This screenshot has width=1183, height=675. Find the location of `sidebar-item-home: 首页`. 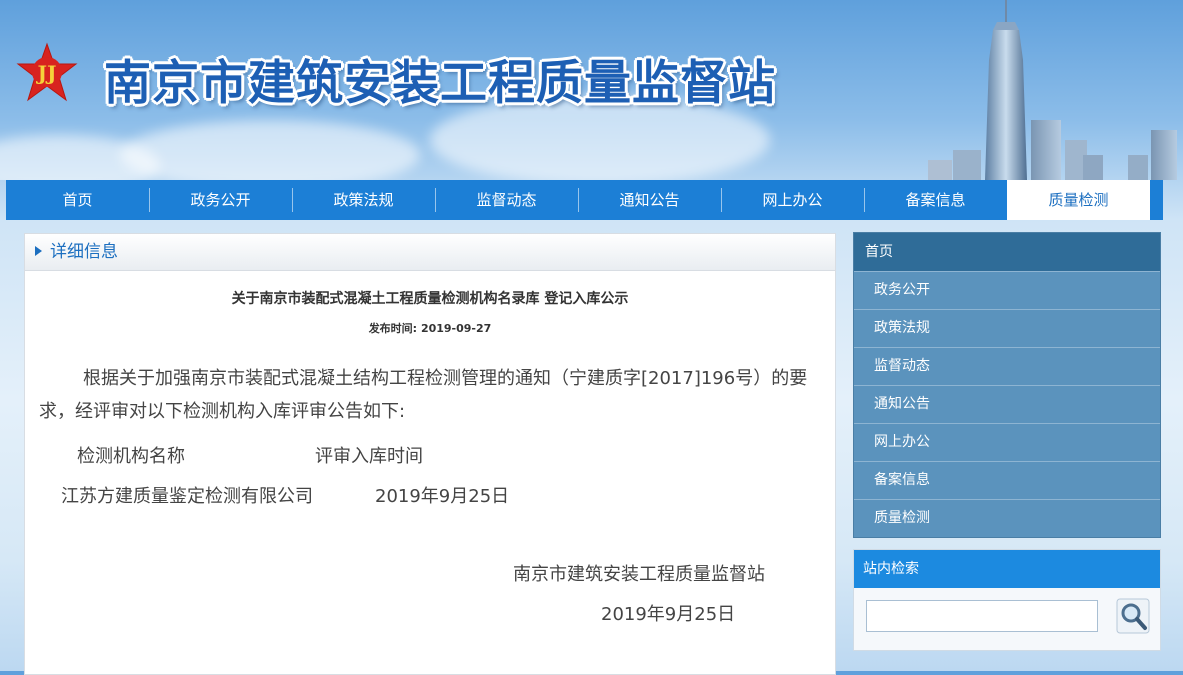

sidebar-item-home: 首页 is located at coordinates (1007, 252).